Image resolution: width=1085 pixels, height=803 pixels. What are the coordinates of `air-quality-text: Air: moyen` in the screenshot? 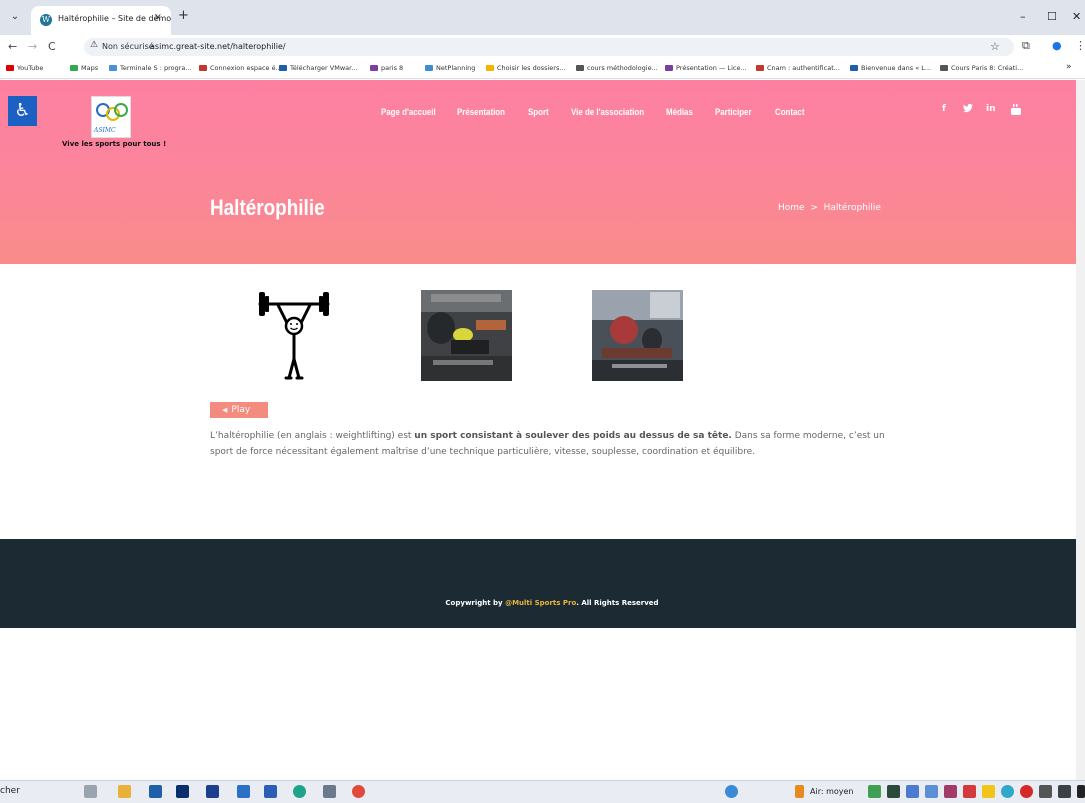 It's located at (832, 791).